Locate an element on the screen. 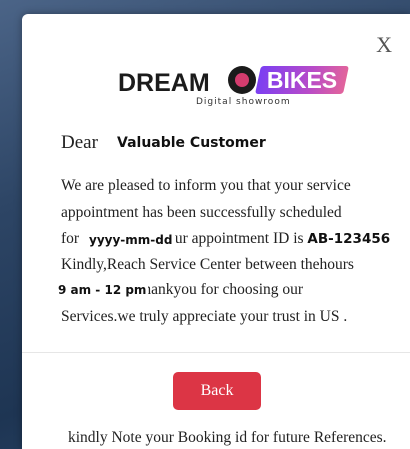 This screenshot has height=449, width=410. appointment-date: yyyy-mm-dd is located at coordinates (131, 240).